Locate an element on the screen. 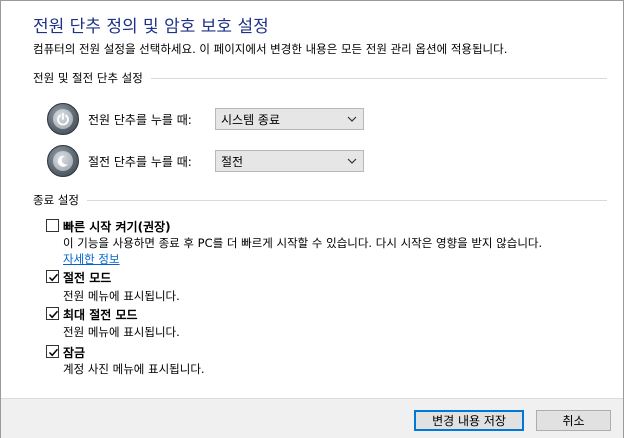 Image resolution: width=624 pixels, height=438 pixels. sleep-button-row: 절전 단추를 누를 때: 절전 is located at coordinates (205, 161).